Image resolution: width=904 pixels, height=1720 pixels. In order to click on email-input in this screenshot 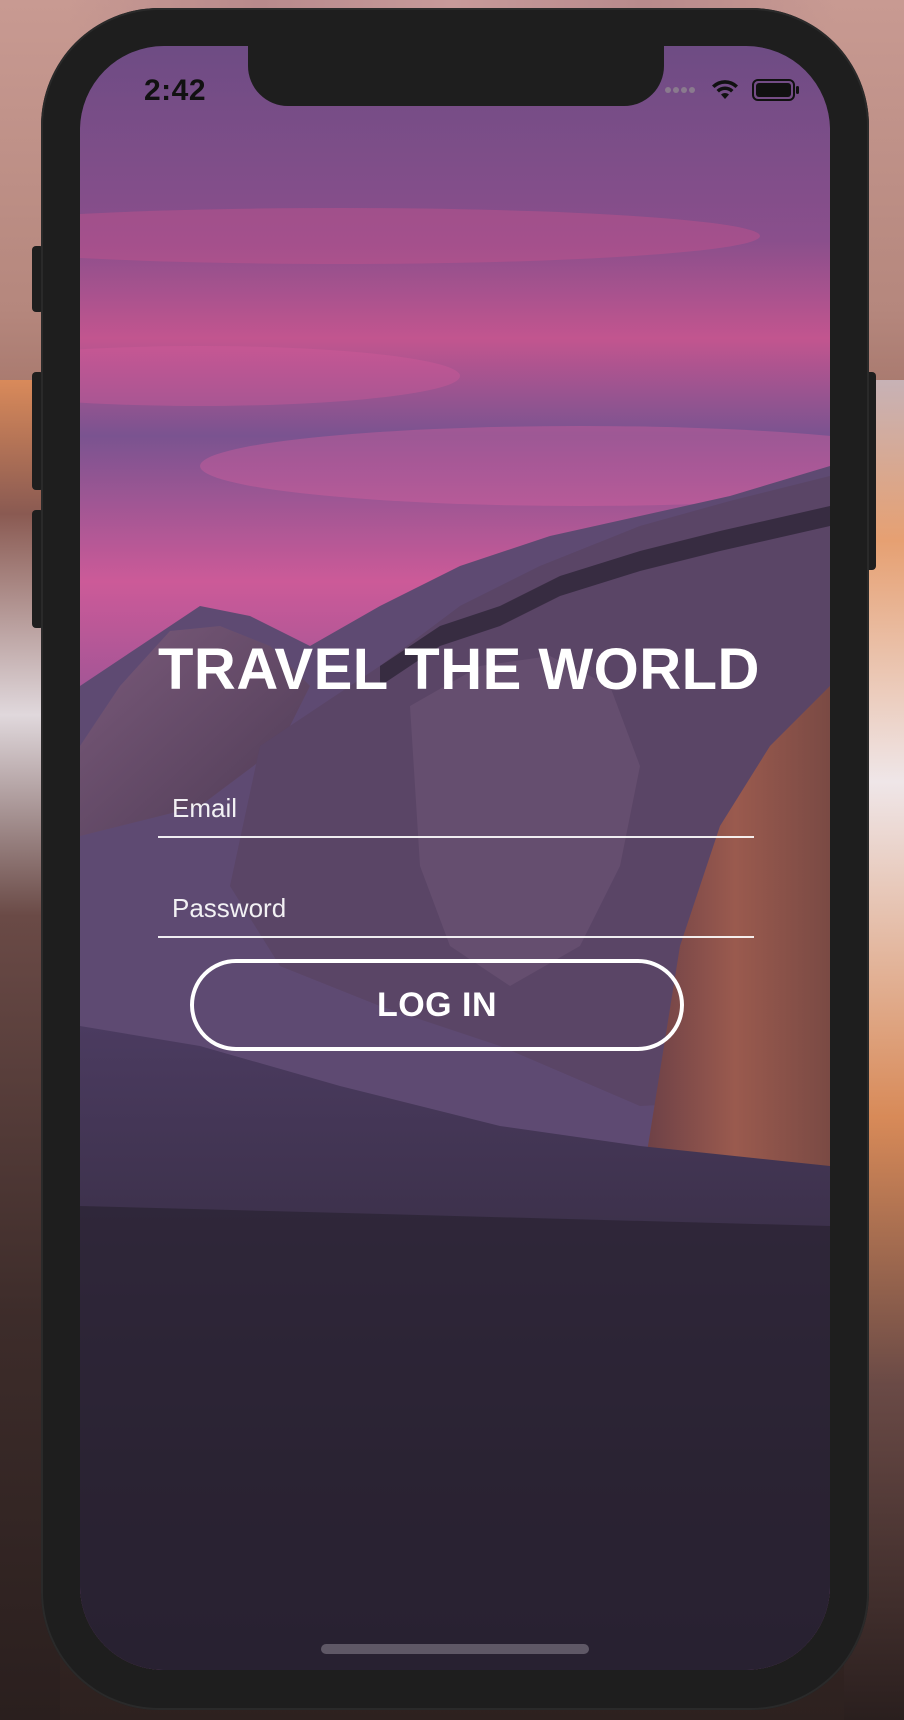, I will do `click(457, 808)`.